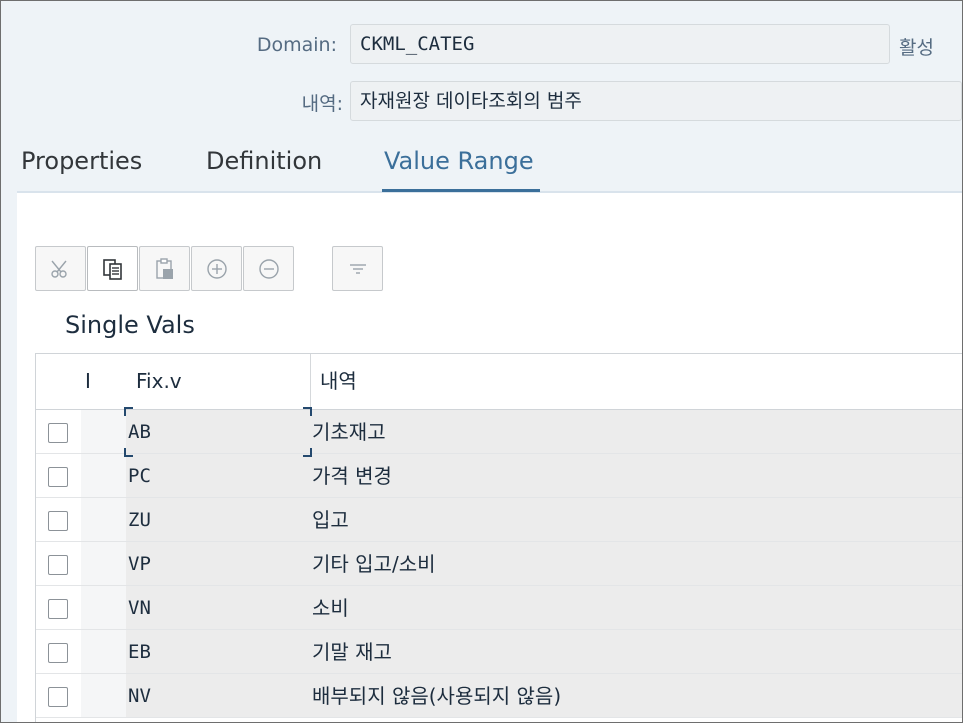  I want to click on cut-button, so click(60, 268).